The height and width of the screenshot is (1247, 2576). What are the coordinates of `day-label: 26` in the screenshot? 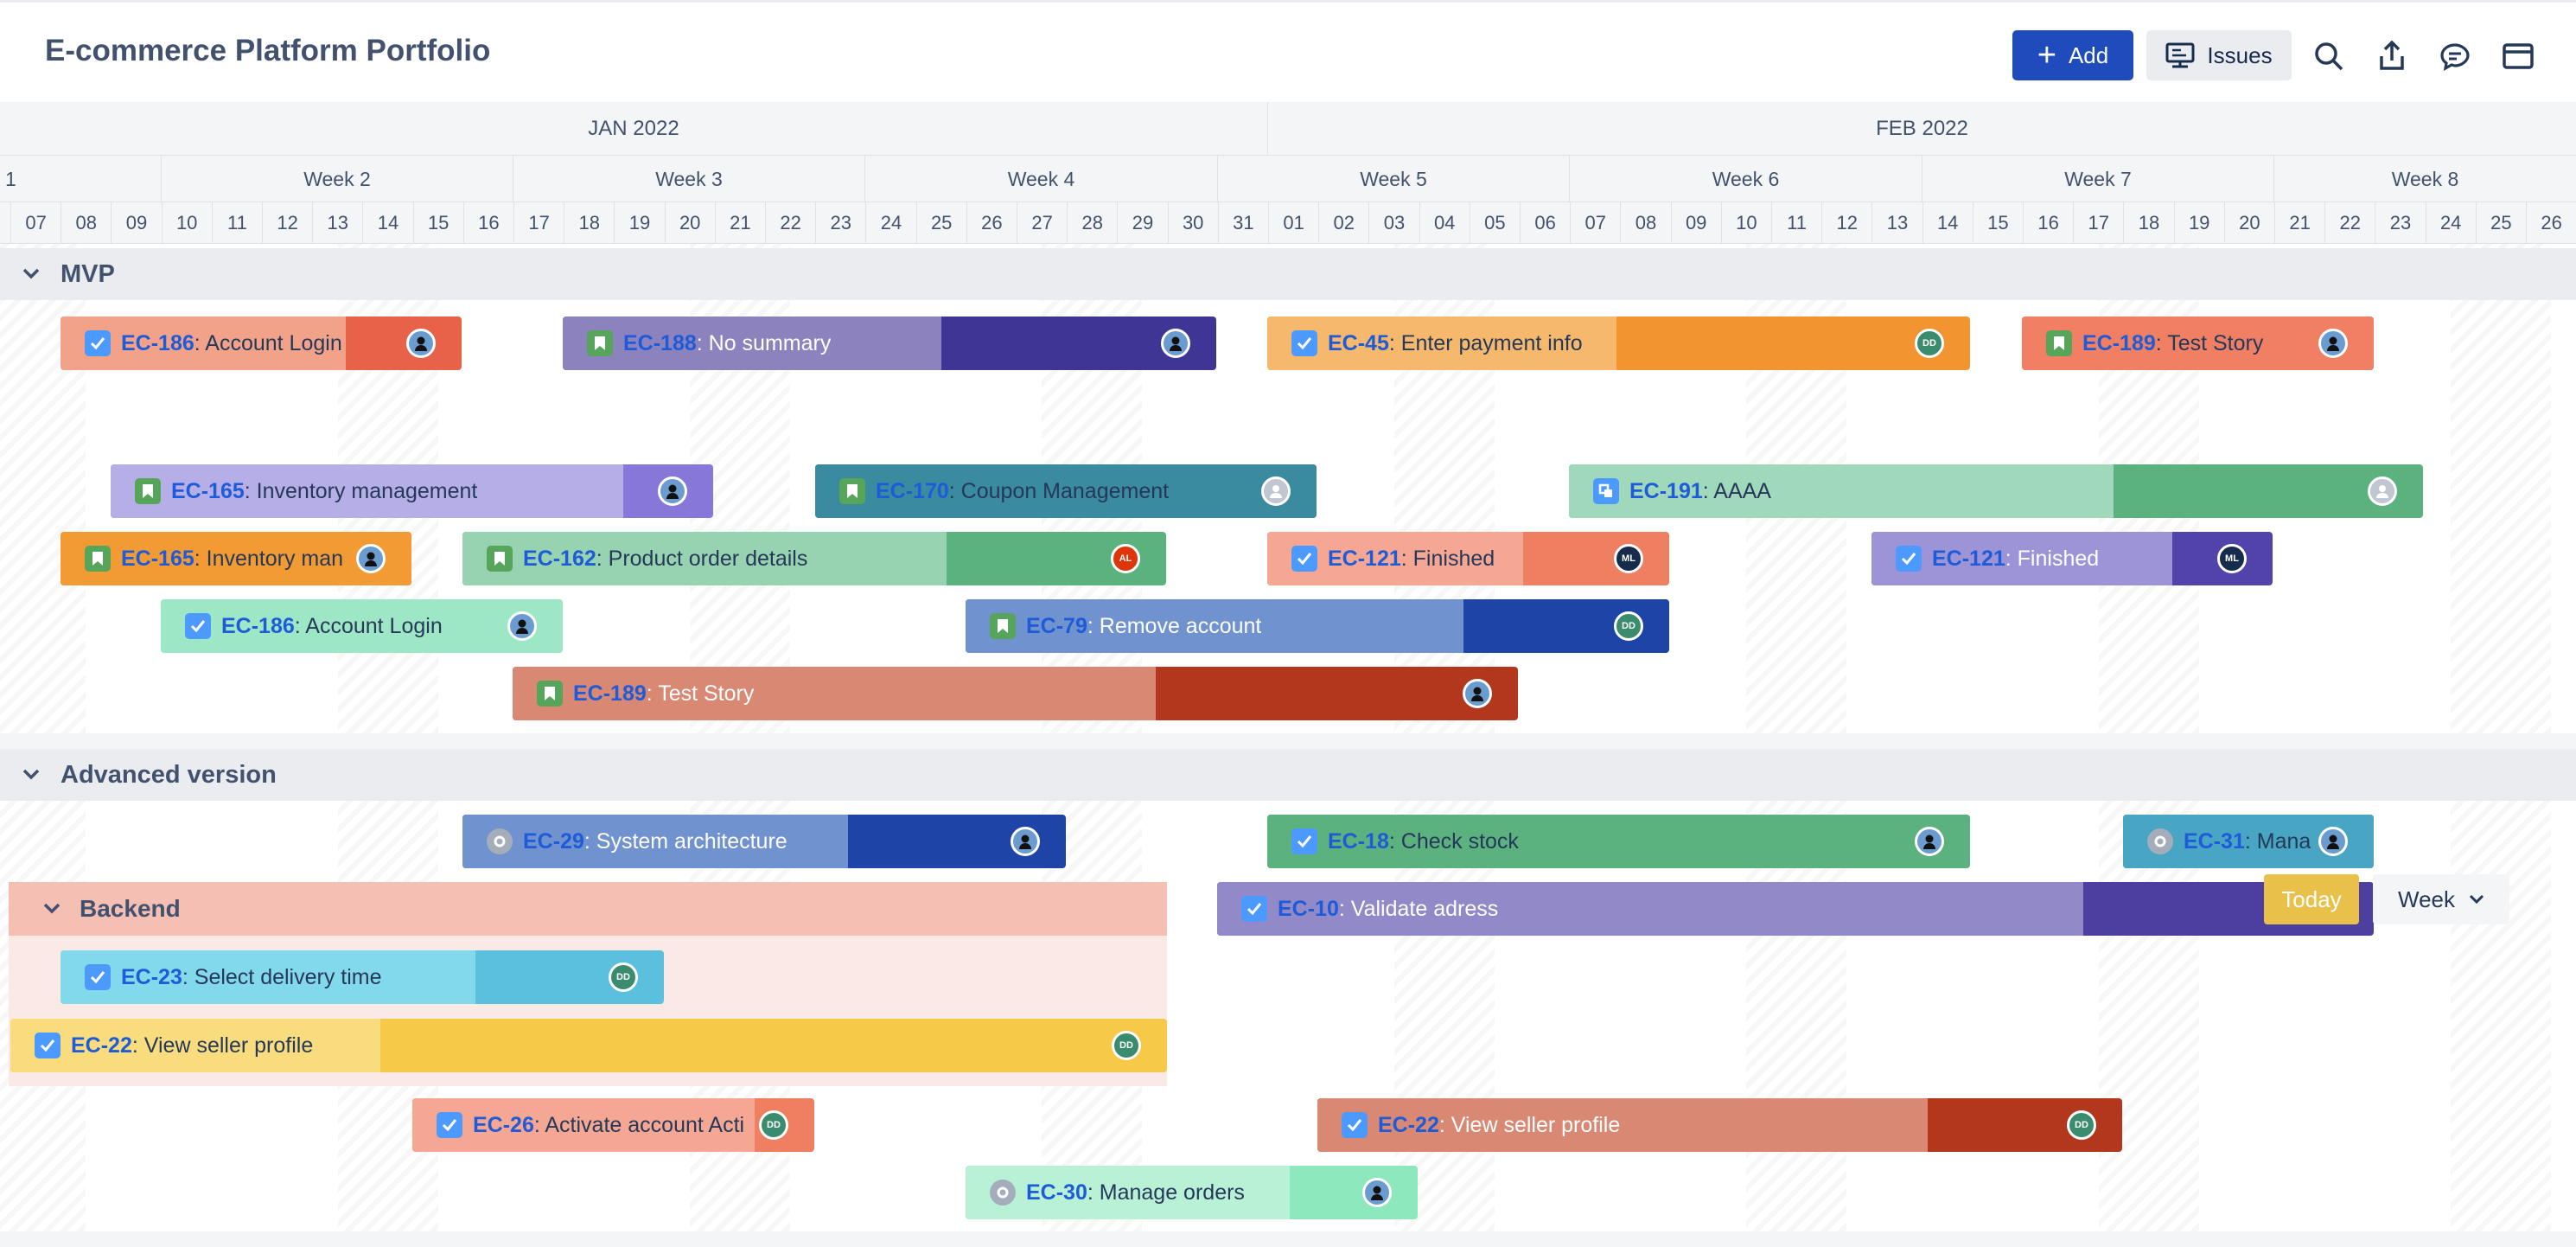 It's located at (2551, 223).